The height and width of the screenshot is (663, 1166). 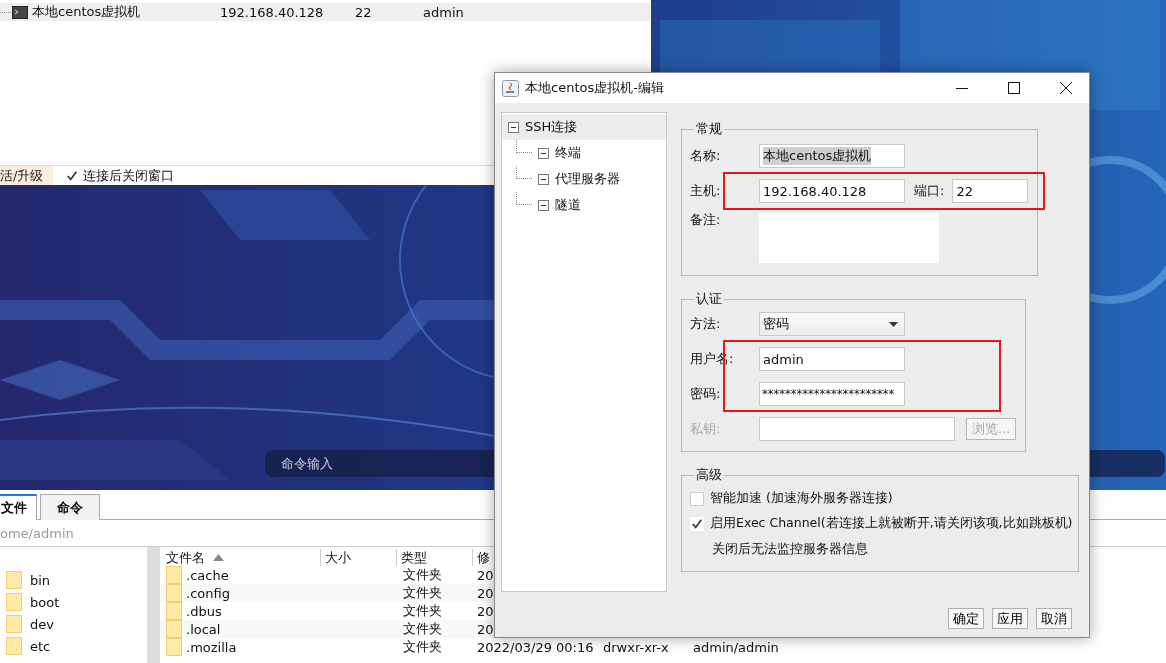 What do you see at coordinates (962, 88) in the screenshot?
I see `minimize-icon` at bounding box center [962, 88].